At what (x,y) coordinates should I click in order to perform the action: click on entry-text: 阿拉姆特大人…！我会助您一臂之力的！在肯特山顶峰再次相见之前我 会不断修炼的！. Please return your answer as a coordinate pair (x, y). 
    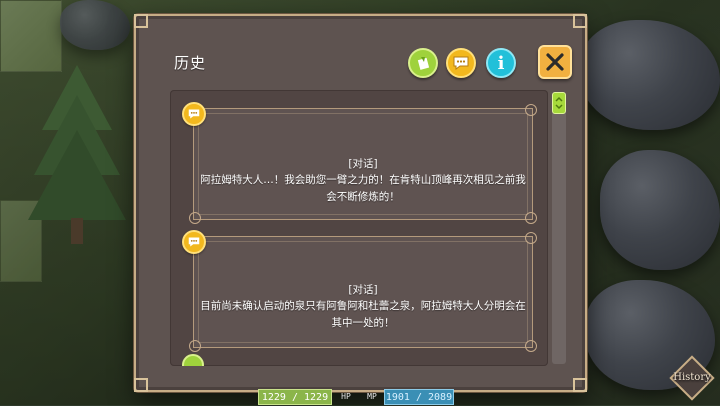
    Looking at the image, I should click on (363, 188).